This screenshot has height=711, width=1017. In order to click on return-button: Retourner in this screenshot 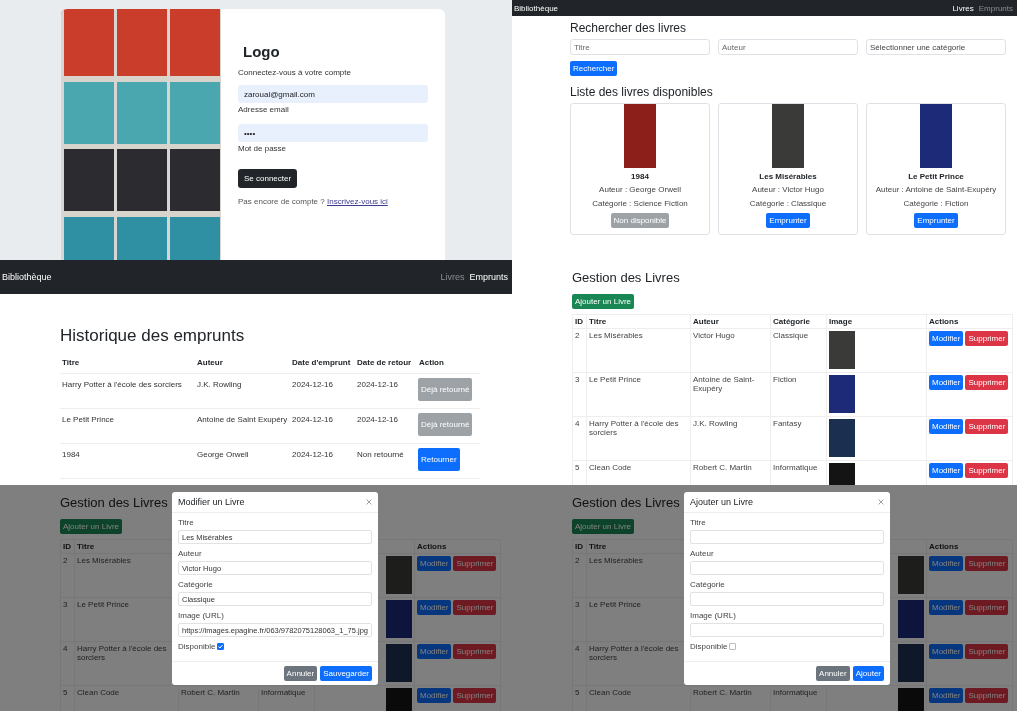, I will do `click(439, 459)`.